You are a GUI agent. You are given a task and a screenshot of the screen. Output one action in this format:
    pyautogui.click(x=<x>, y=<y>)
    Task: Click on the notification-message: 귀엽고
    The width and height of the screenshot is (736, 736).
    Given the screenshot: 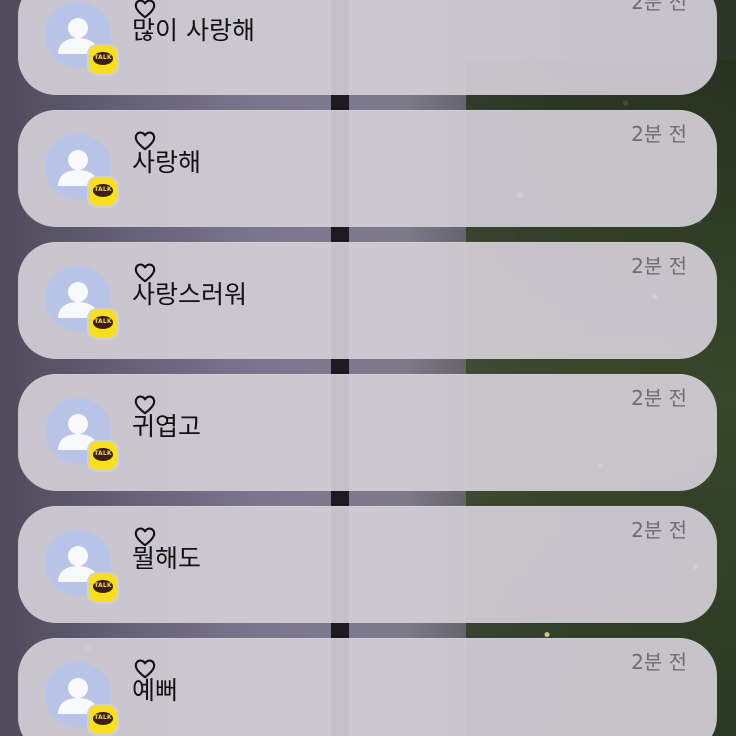 What is the action you would take?
    pyautogui.click(x=167, y=426)
    